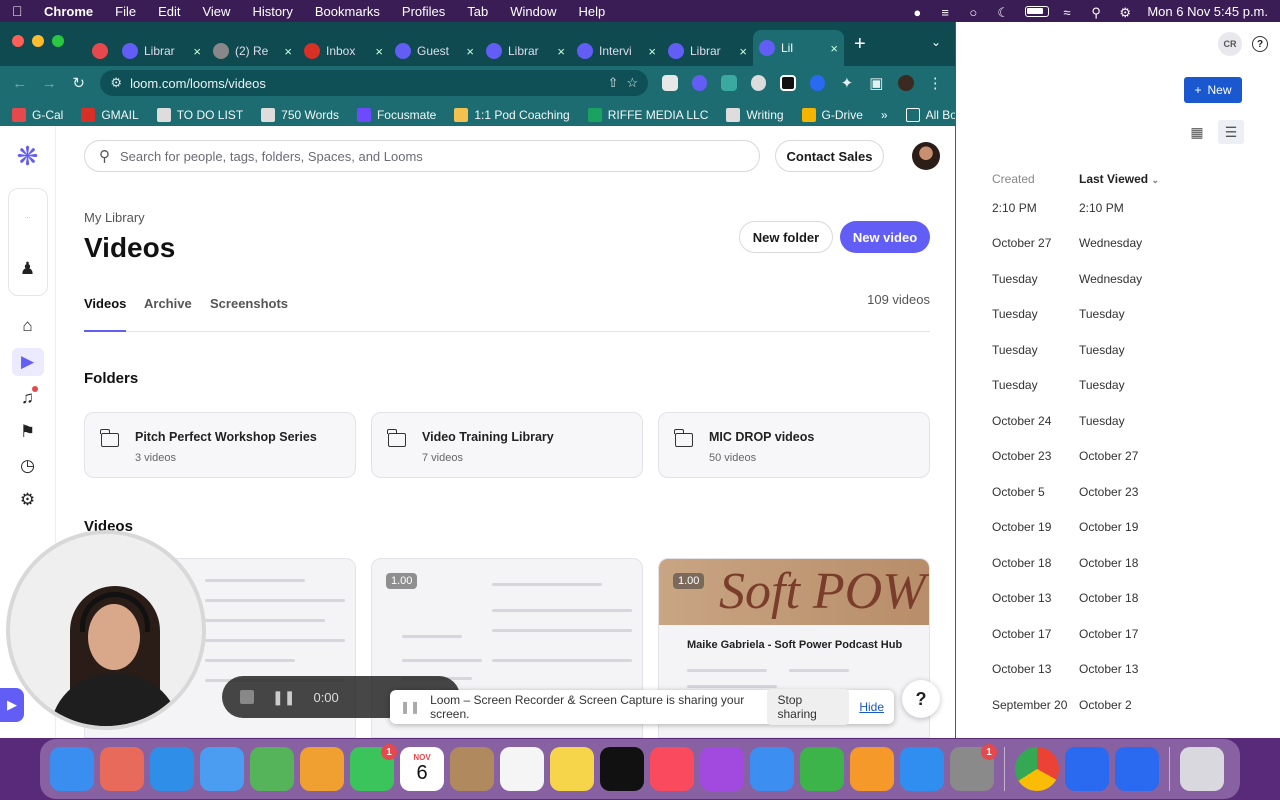 The image size is (1280, 800). What do you see at coordinates (622, 769) in the screenshot?
I see `tv-icon` at bounding box center [622, 769].